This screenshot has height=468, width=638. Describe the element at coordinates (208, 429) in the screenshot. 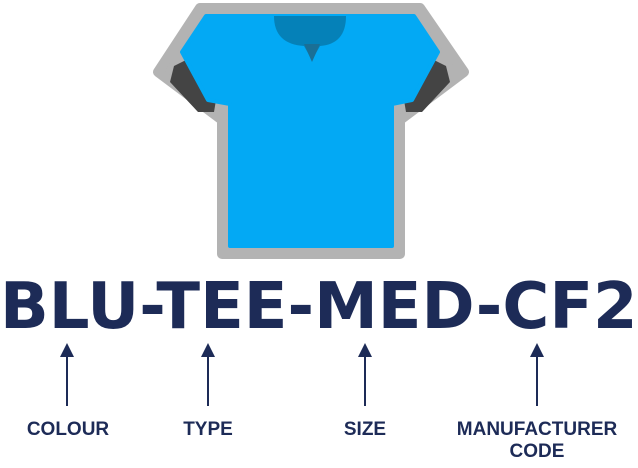

I see `label-type: TYPE` at that location.